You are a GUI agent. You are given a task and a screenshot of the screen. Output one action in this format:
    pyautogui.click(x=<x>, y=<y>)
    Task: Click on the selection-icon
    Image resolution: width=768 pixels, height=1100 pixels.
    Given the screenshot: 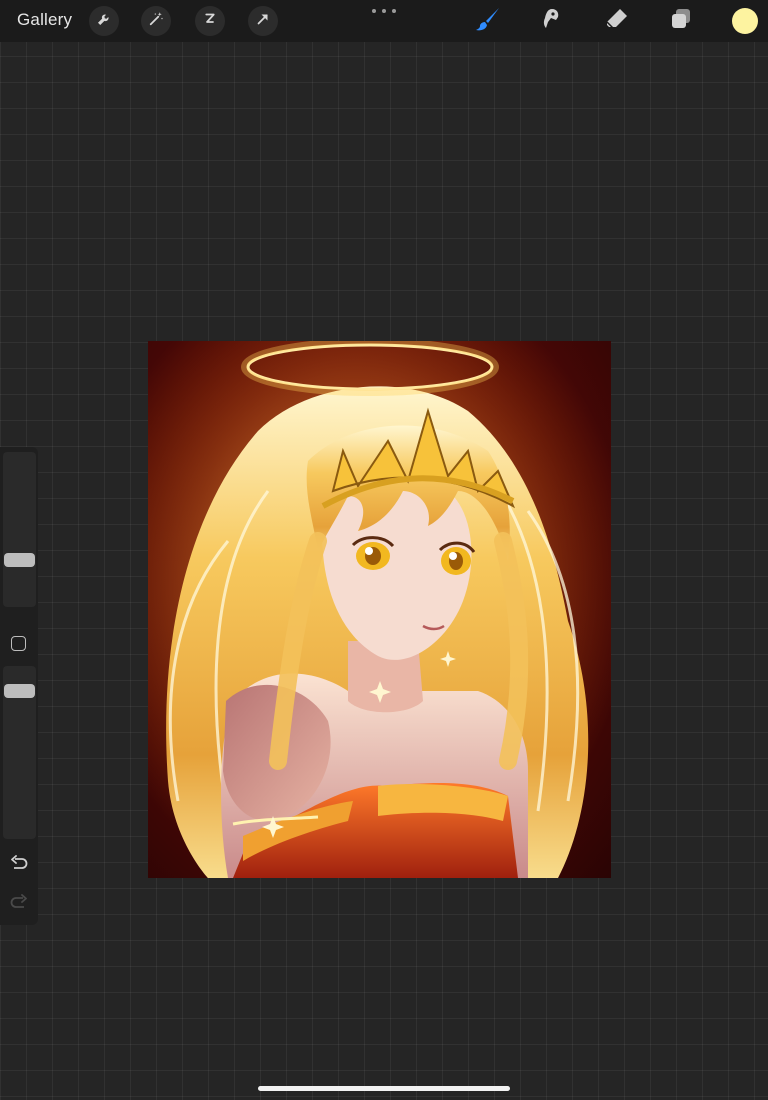 What is the action you would take?
    pyautogui.click(x=210, y=21)
    